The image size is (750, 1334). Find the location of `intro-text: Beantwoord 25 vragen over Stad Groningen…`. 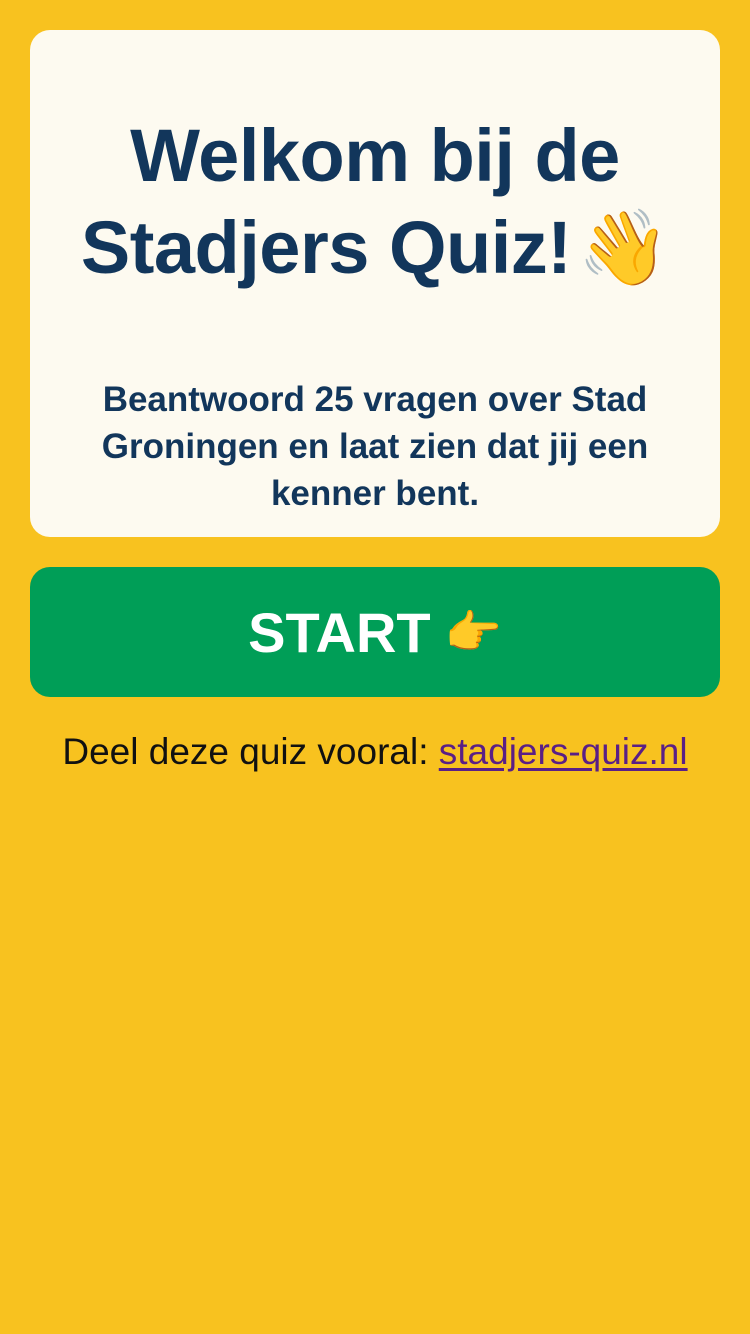

intro-text: Beantwoord 25 vragen over Stad Groningen… is located at coordinates (375, 446).